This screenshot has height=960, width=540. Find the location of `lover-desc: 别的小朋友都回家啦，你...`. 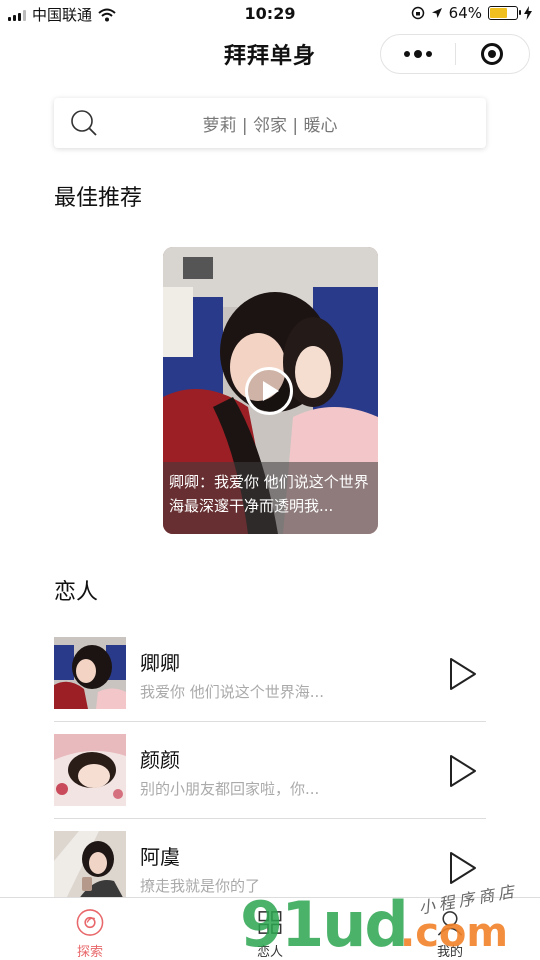

lover-desc: 别的小朋友都回家啦，你... is located at coordinates (230, 789).